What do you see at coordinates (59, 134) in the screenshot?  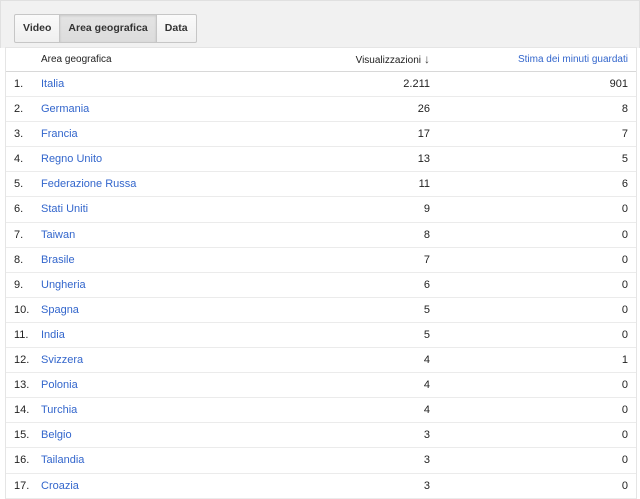 I see `row-area-link: Francia` at bounding box center [59, 134].